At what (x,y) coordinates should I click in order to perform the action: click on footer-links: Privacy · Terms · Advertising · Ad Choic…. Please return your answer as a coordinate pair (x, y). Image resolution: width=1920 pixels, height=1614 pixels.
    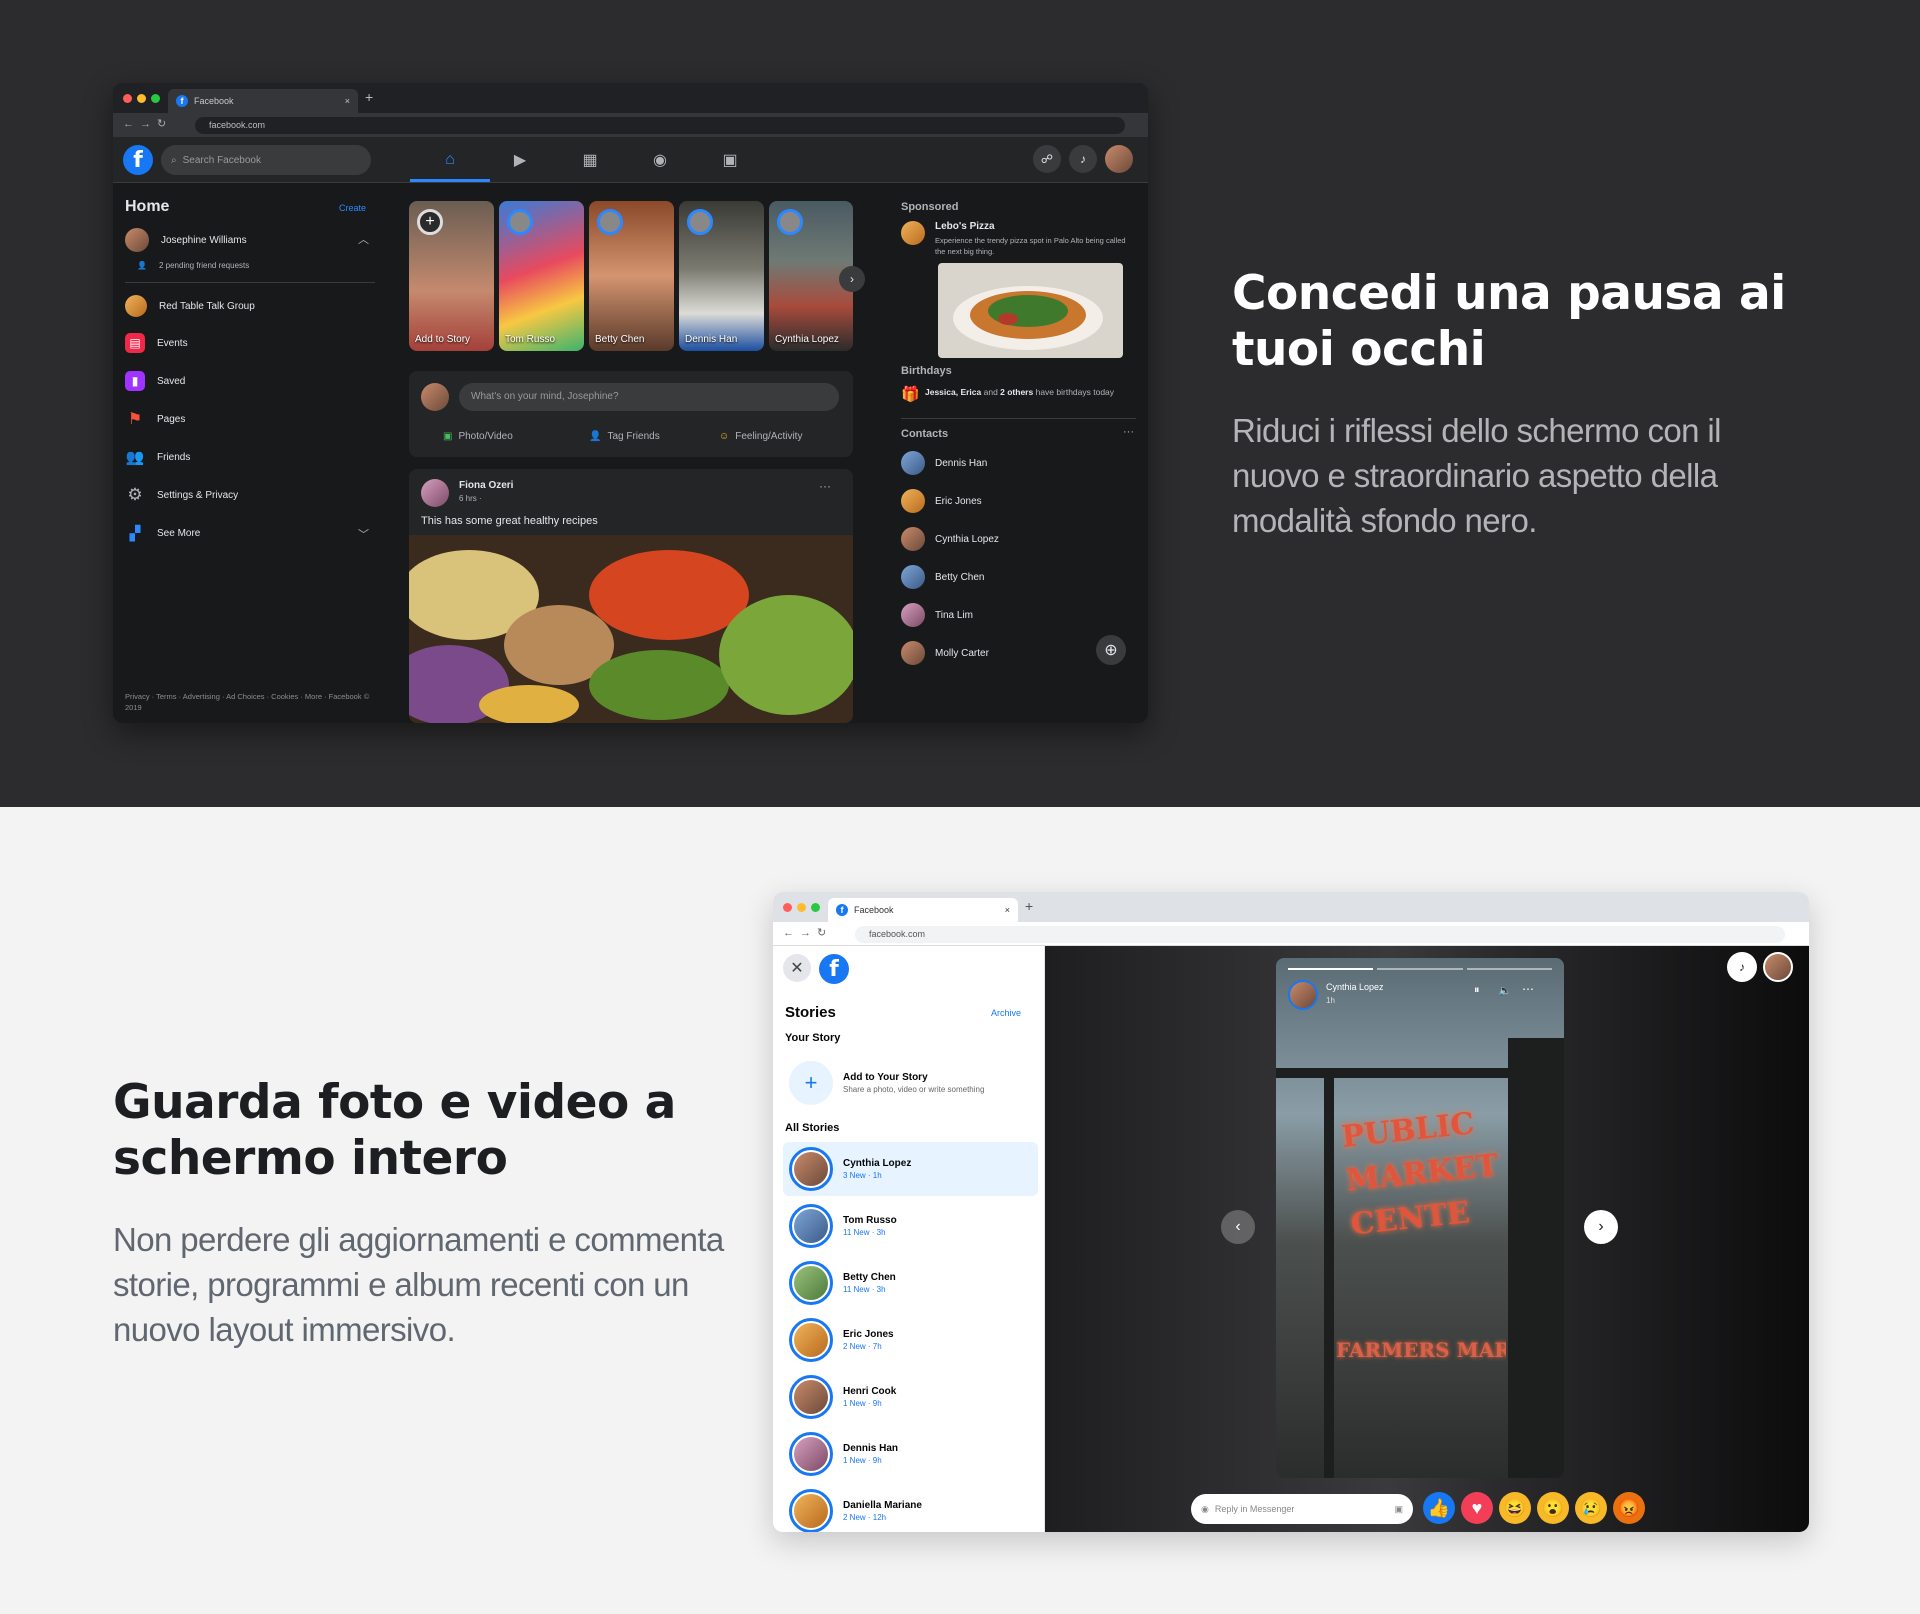
    Looking at the image, I should click on (247, 702).